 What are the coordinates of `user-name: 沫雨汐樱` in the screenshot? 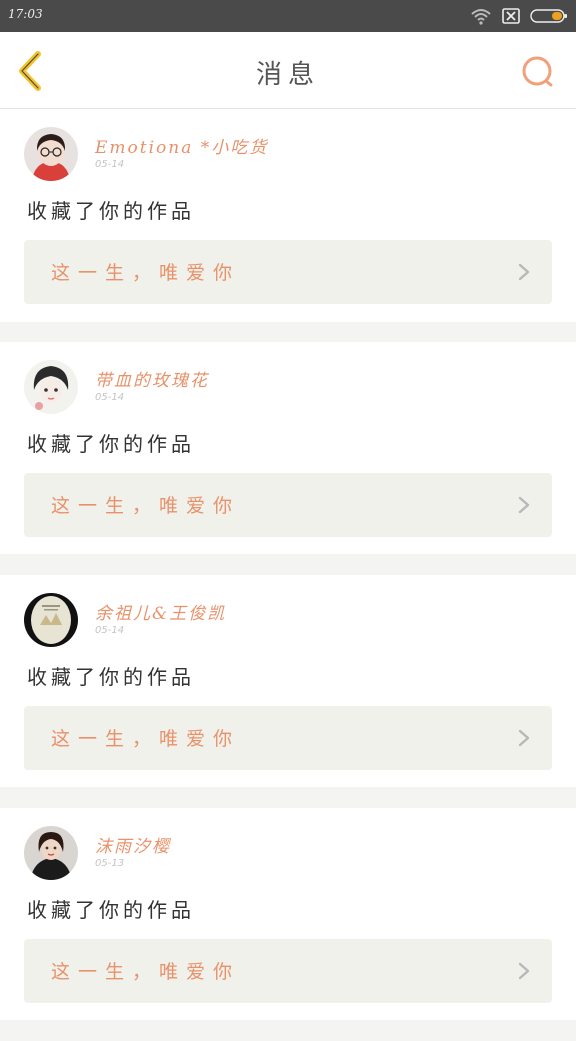 It's located at (133, 844).